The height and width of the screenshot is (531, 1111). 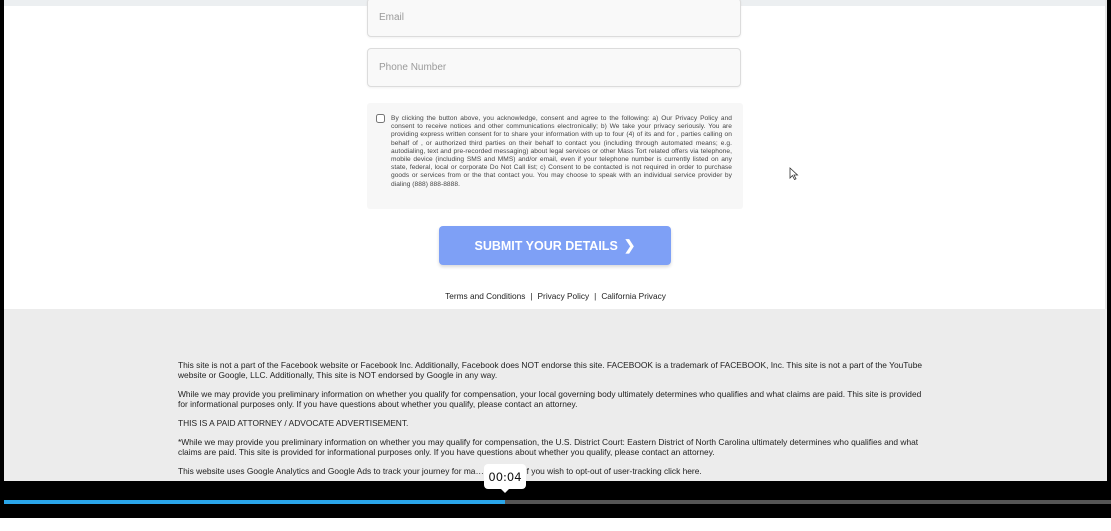 I want to click on privacy-policy-link: Privacy Policy, so click(x=564, y=296).